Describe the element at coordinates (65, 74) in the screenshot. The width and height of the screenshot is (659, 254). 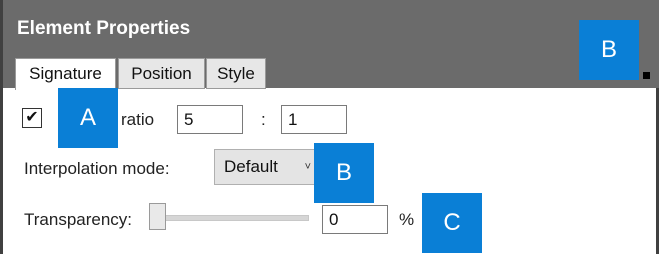
I see `tab-signature: Signature` at that location.